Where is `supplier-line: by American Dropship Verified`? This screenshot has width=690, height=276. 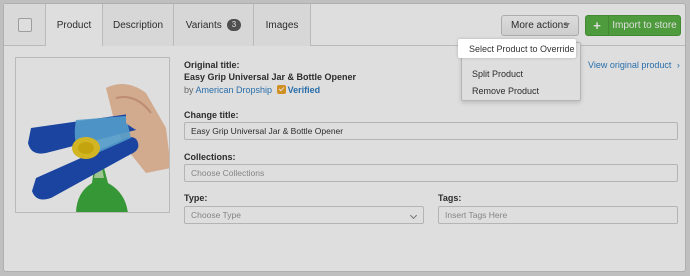
supplier-line: by American Dropship Verified is located at coordinates (252, 90).